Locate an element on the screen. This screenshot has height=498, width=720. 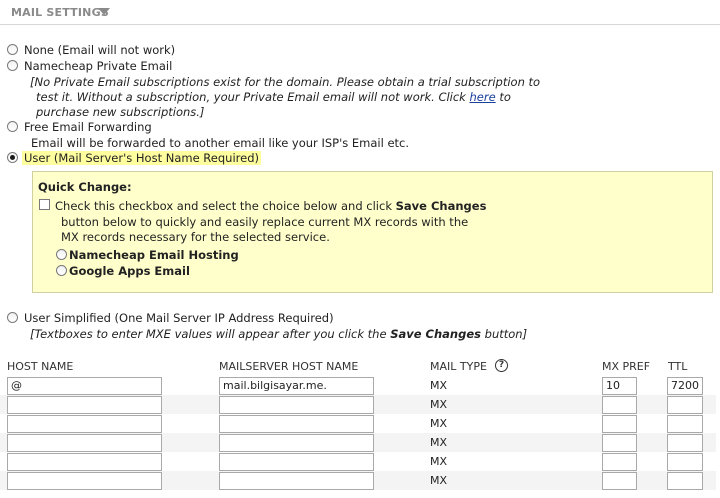
save-changes-note-bold: Save Changes is located at coordinates (435, 334).